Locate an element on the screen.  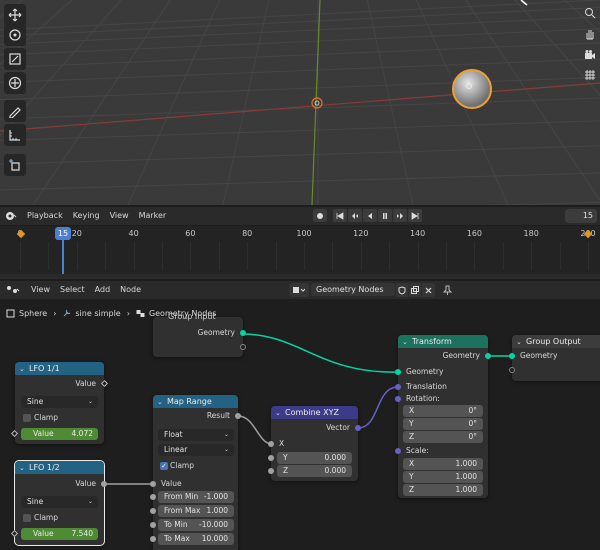
jump-end-icon is located at coordinates (415, 215).